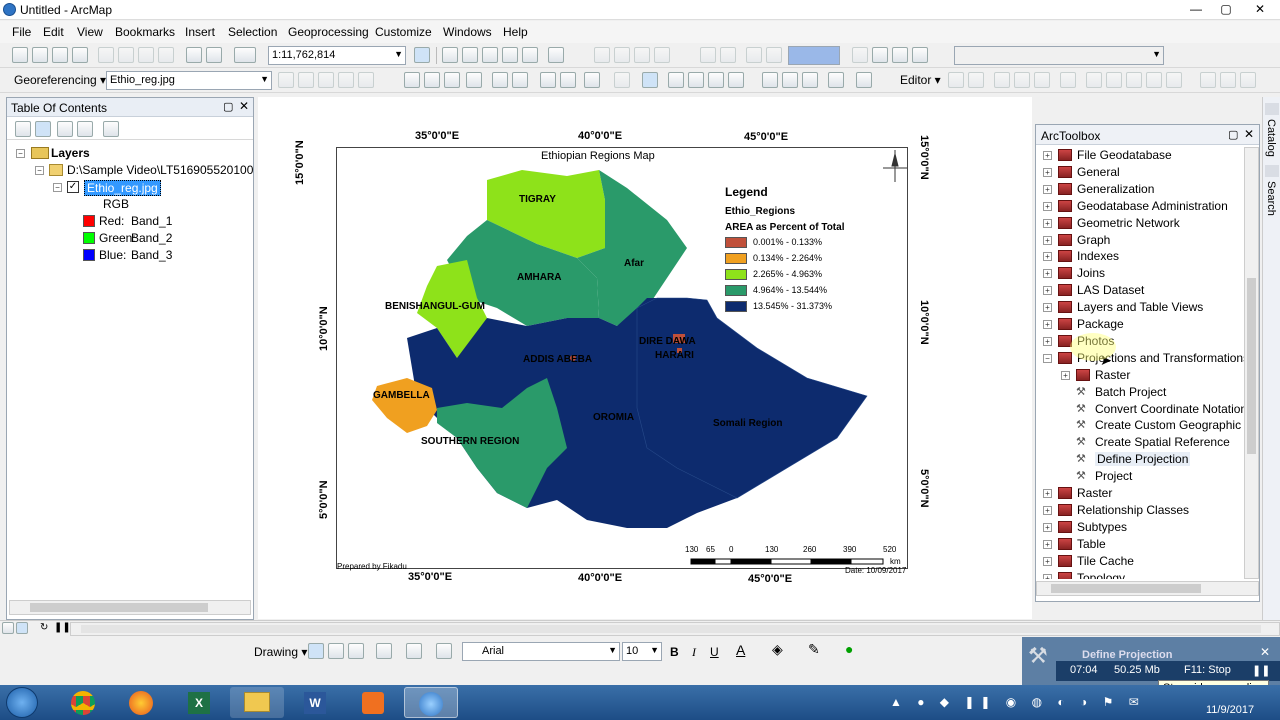 This screenshot has height=720, width=1280. Describe the element at coordinates (1271, 138) in the screenshot. I see `catalog-tab: Catalog` at that location.